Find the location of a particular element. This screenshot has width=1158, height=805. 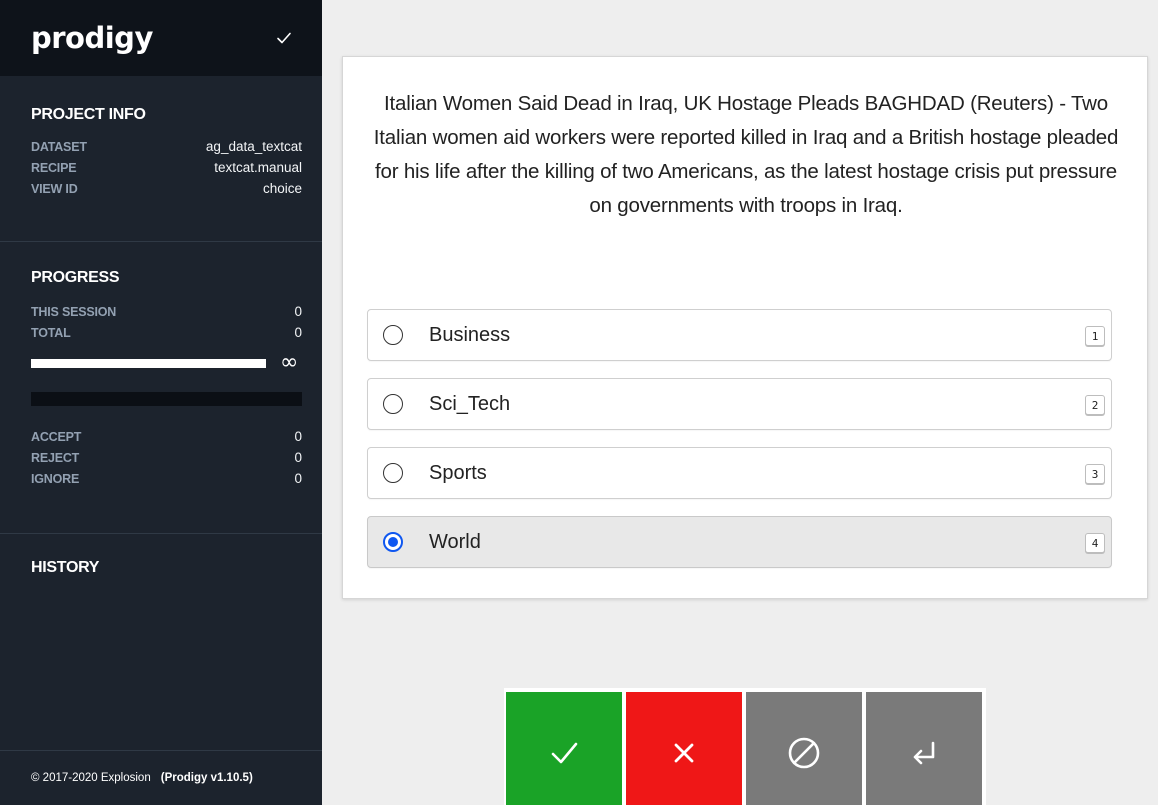

total-row: TOTAL 0 is located at coordinates (166, 332).